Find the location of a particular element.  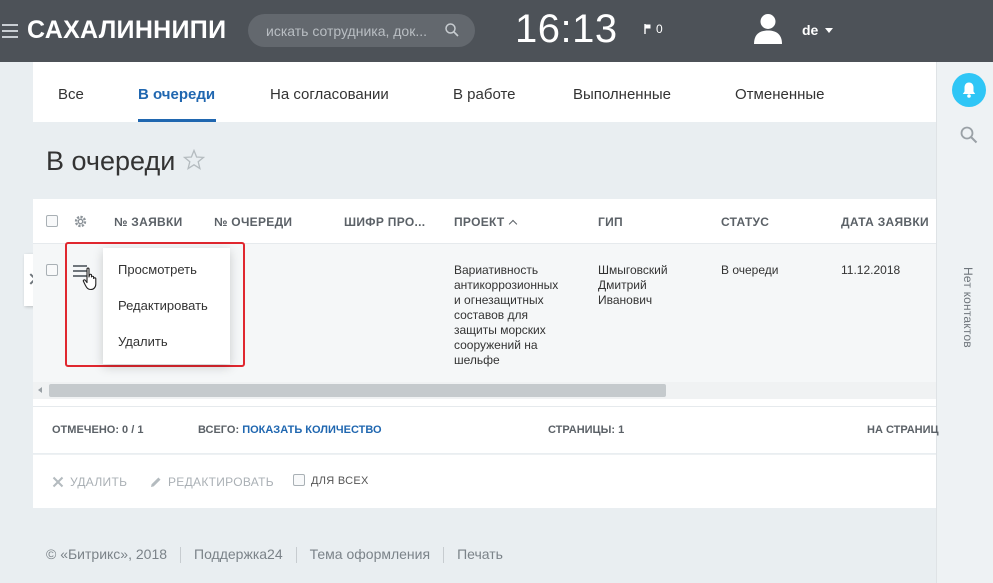

row-context-menu: Просмотреть Редактировать Удалить is located at coordinates (166, 306).